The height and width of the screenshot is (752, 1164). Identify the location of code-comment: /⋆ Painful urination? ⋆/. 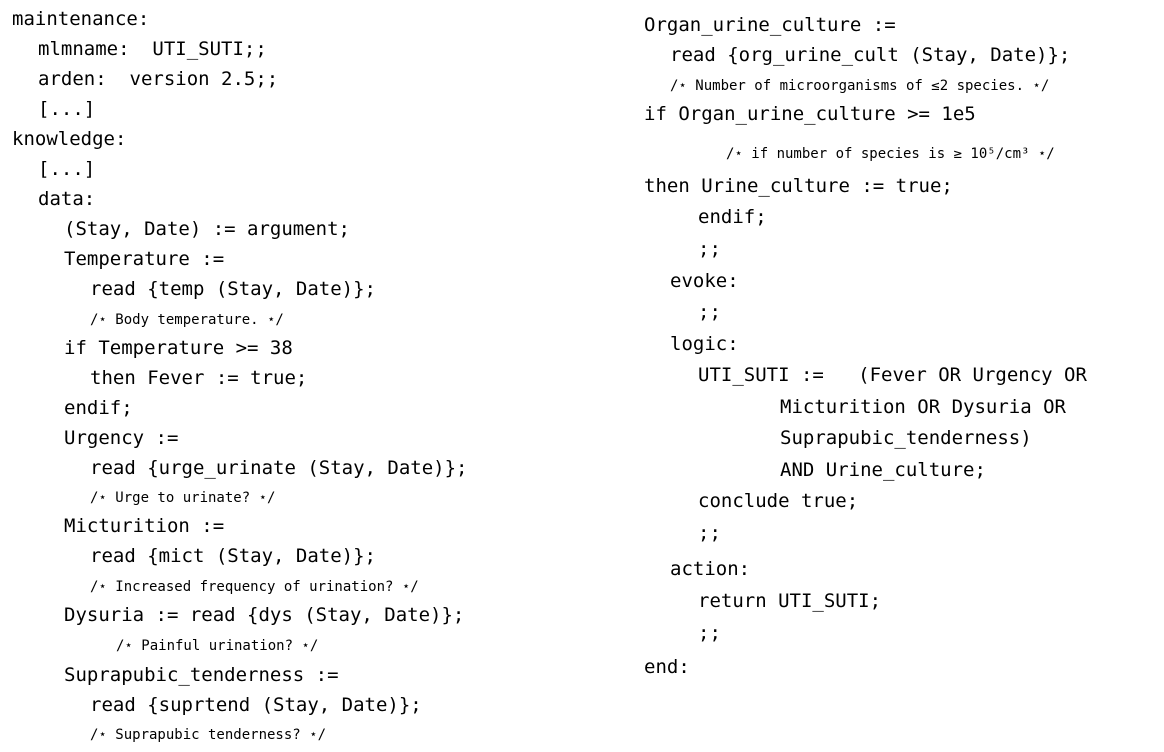
(217, 646).